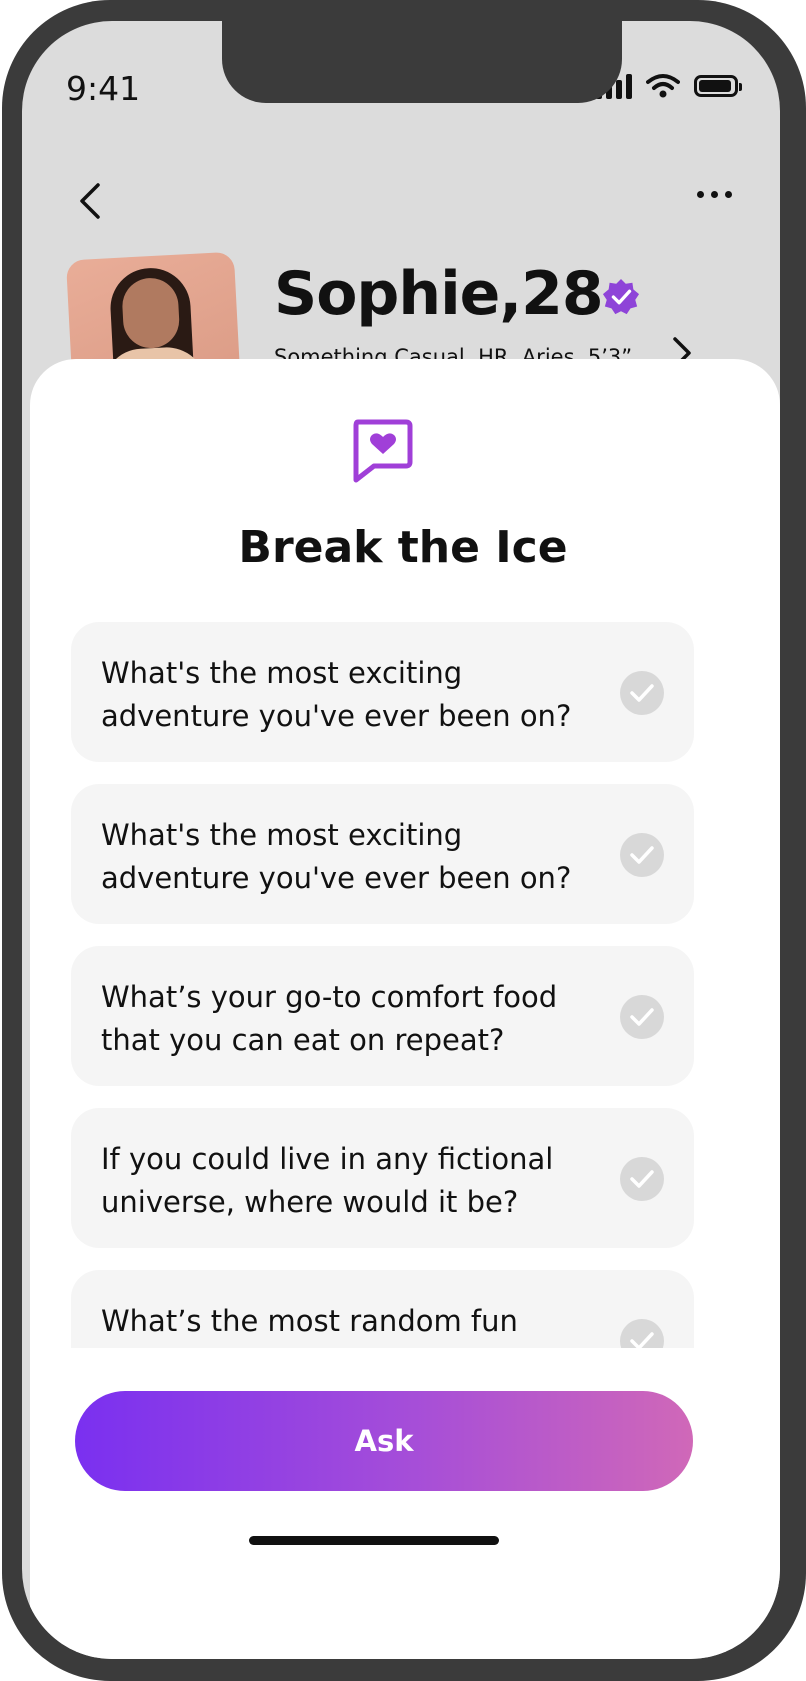 Image resolution: width=806 pixels, height=1681 pixels. I want to click on status-time: 9:41, so click(103, 88).